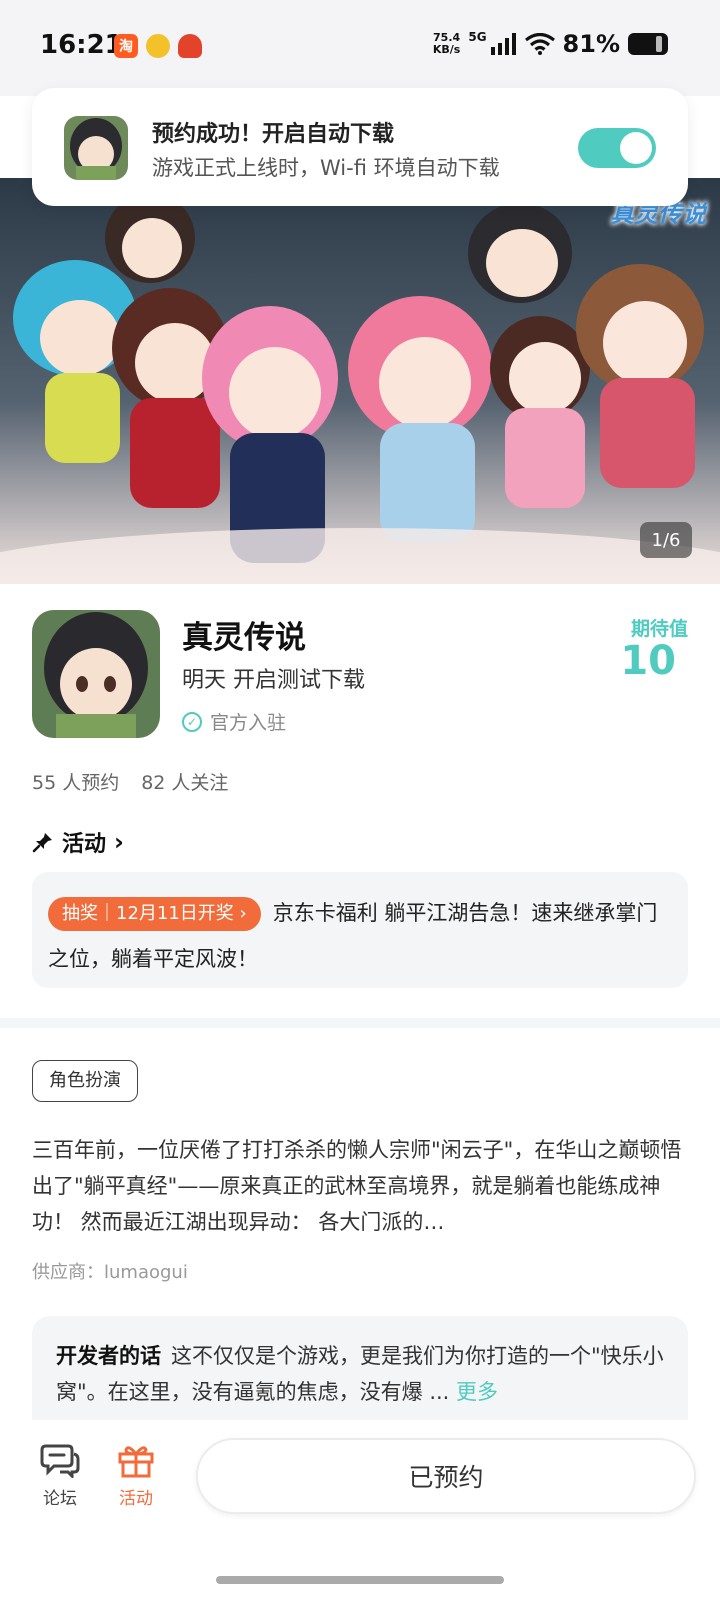 Image resolution: width=720 pixels, height=1600 pixels. What do you see at coordinates (60, 1461) in the screenshot?
I see `forum-icon` at bounding box center [60, 1461].